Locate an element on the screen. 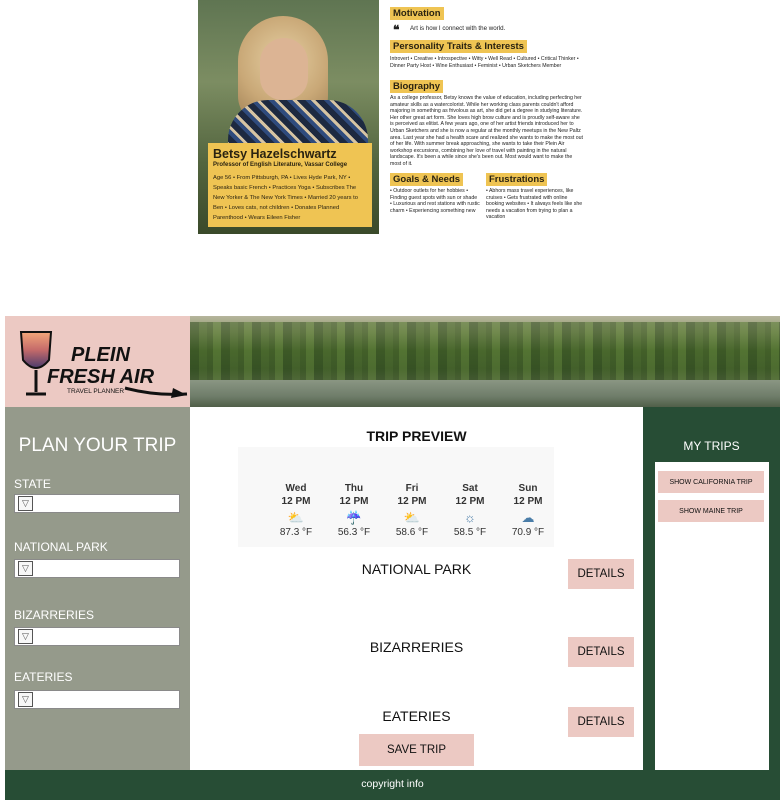 This screenshot has width=780, height=800. national-park-label: NATIONAL PARK is located at coordinates (61, 547).